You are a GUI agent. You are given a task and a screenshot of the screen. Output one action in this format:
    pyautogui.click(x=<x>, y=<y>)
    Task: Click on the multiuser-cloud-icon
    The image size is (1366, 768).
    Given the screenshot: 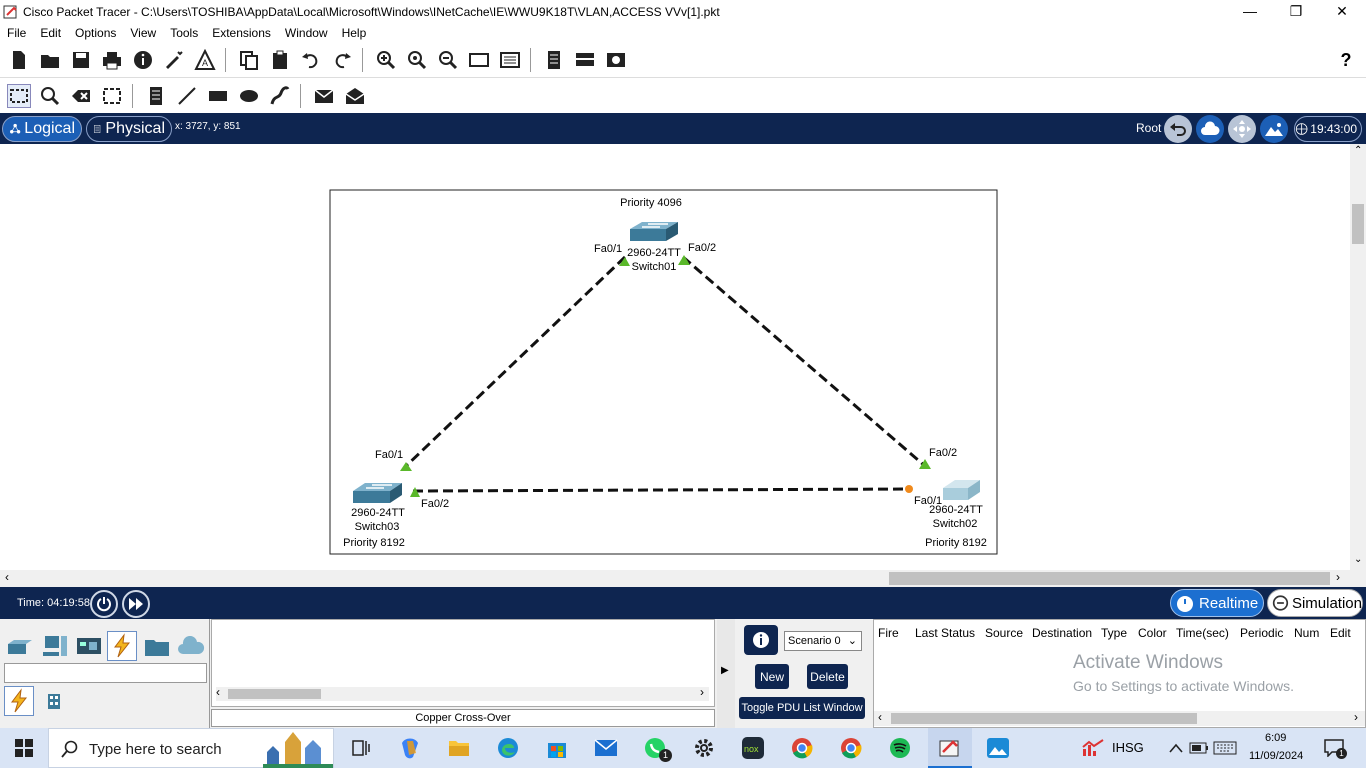 What is the action you would take?
    pyautogui.click(x=191, y=646)
    